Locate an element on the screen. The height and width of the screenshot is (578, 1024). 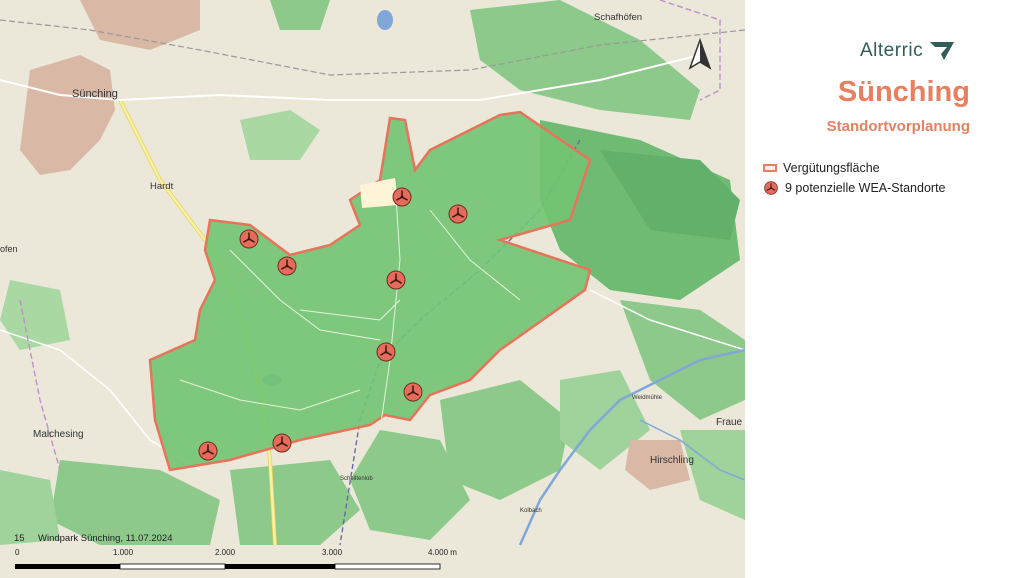
brand: Alterric is located at coordinates (907, 51).